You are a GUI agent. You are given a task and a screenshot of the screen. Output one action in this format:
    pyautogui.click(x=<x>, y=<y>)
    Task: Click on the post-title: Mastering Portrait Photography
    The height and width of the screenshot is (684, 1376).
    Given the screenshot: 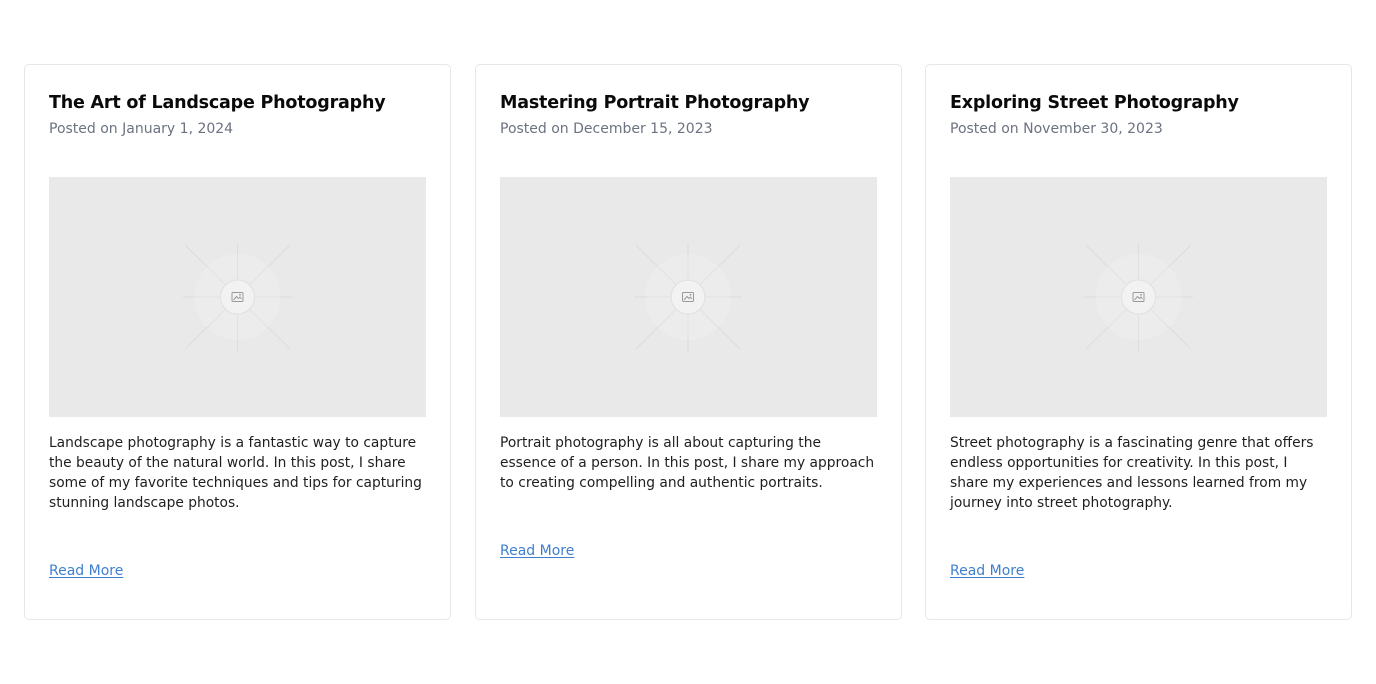 What is the action you would take?
    pyautogui.click(x=655, y=103)
    